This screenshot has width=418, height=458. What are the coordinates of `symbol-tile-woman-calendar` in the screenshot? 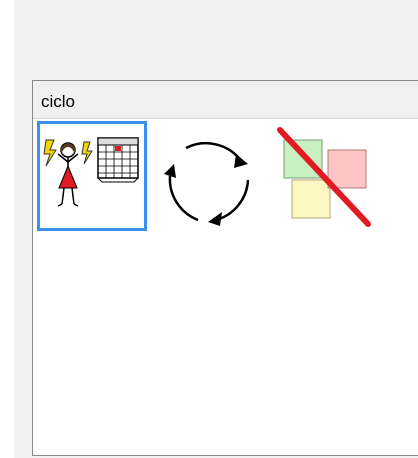 It's located at (92, 176).